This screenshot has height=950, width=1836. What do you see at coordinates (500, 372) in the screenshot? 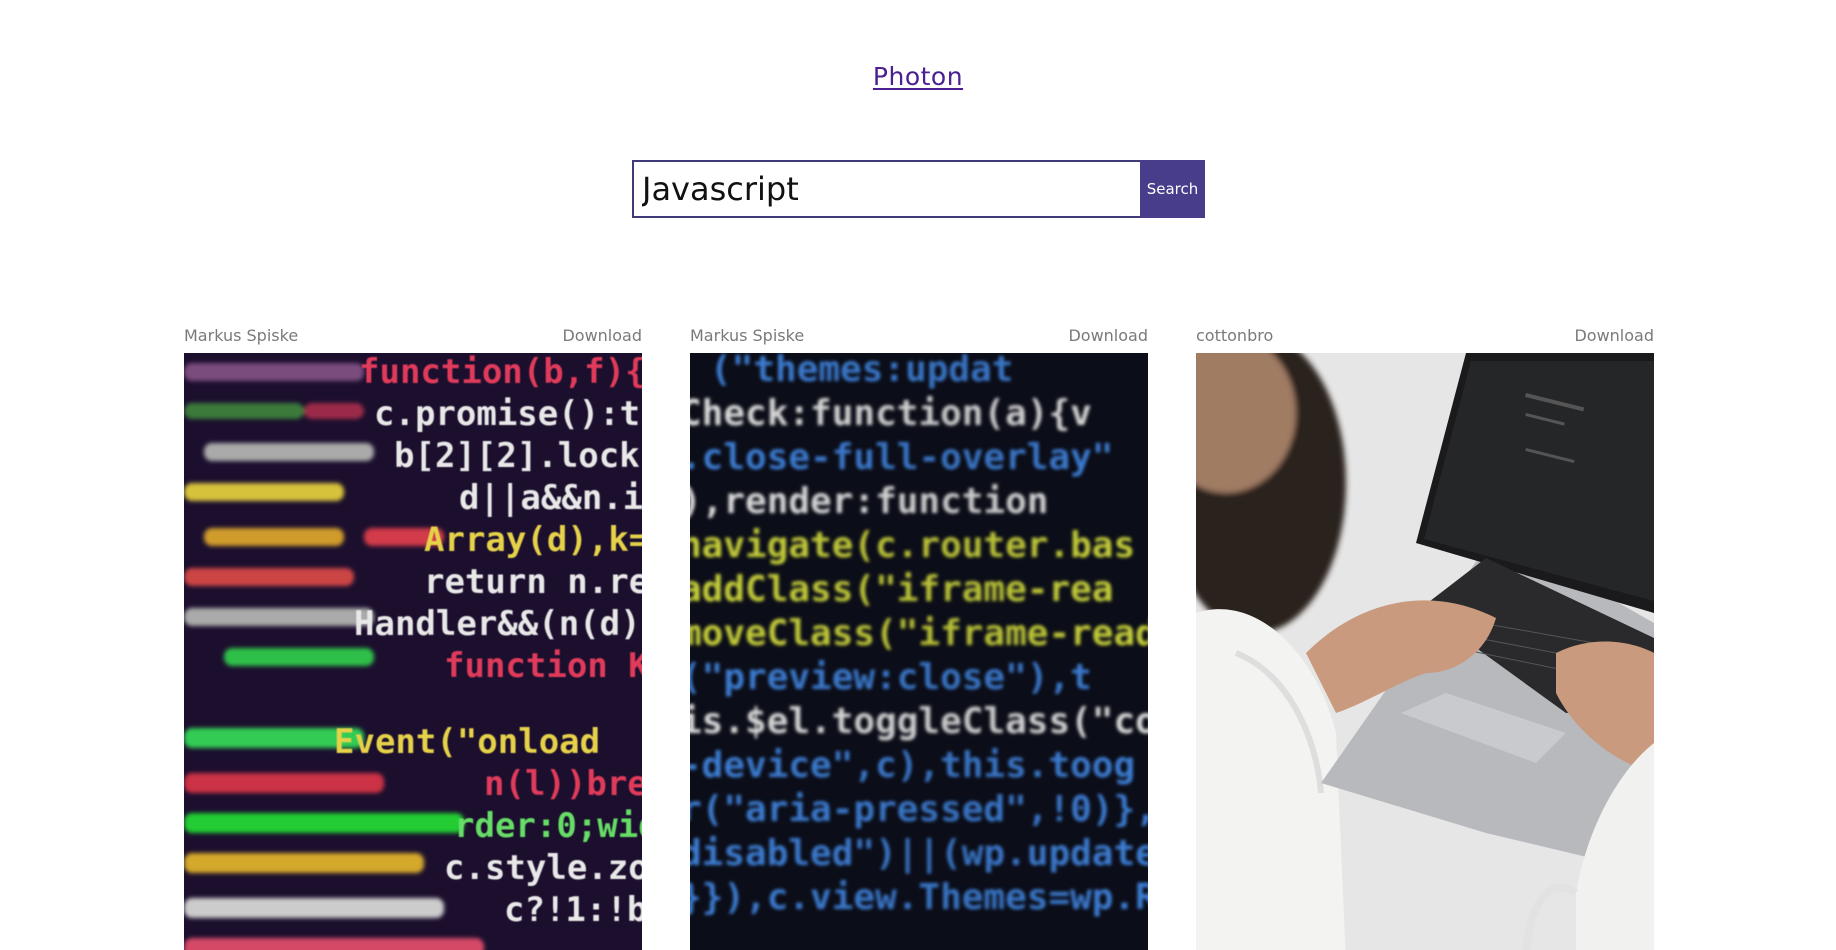
I see `svg-text: function(b,f){var` at bounding box center [500, 372].